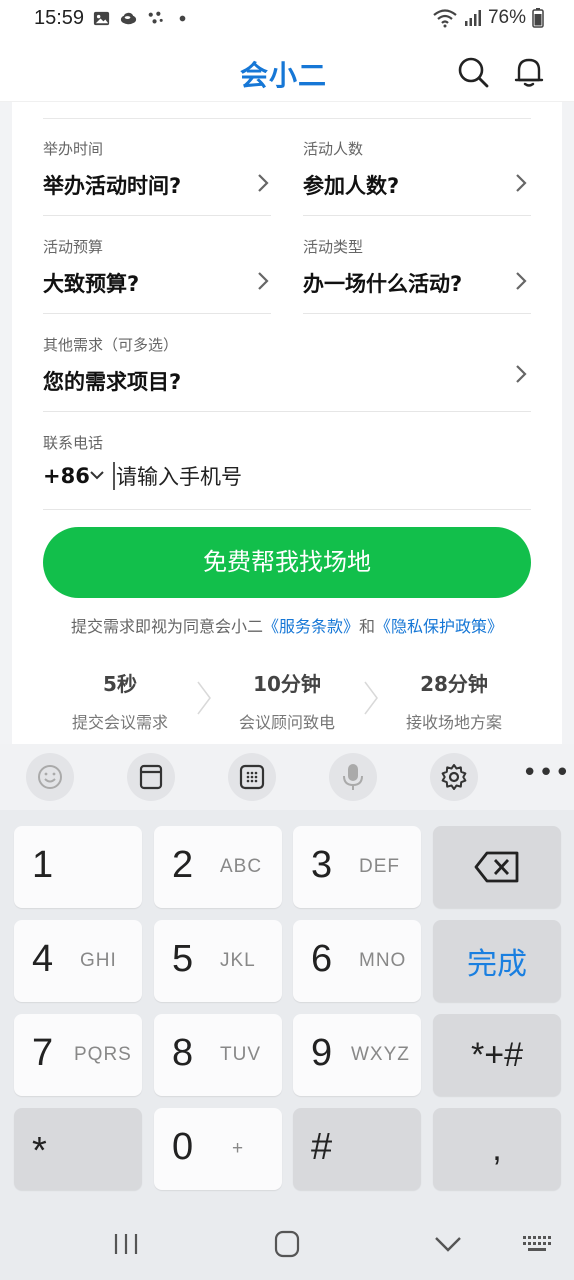 This screenshot has width=574, height=1280. What do you see at coordinates (529, 72) in the screenshot?
I see `bell-icon` at bounding box center [529, 72].